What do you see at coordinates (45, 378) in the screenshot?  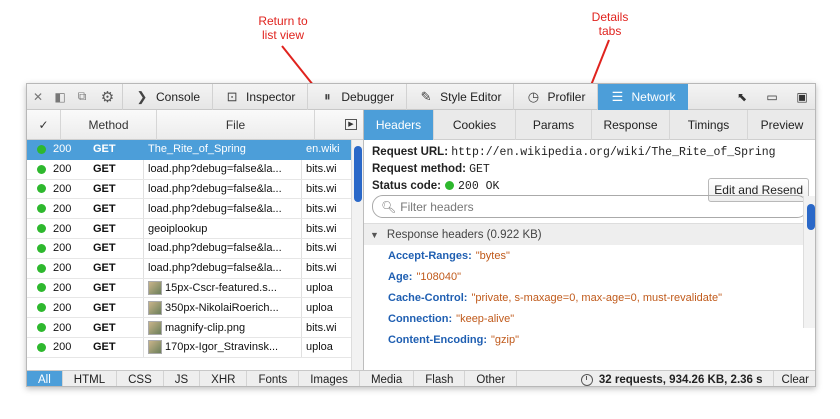 I see `filter-all: All` at bounding box center [45, 378].